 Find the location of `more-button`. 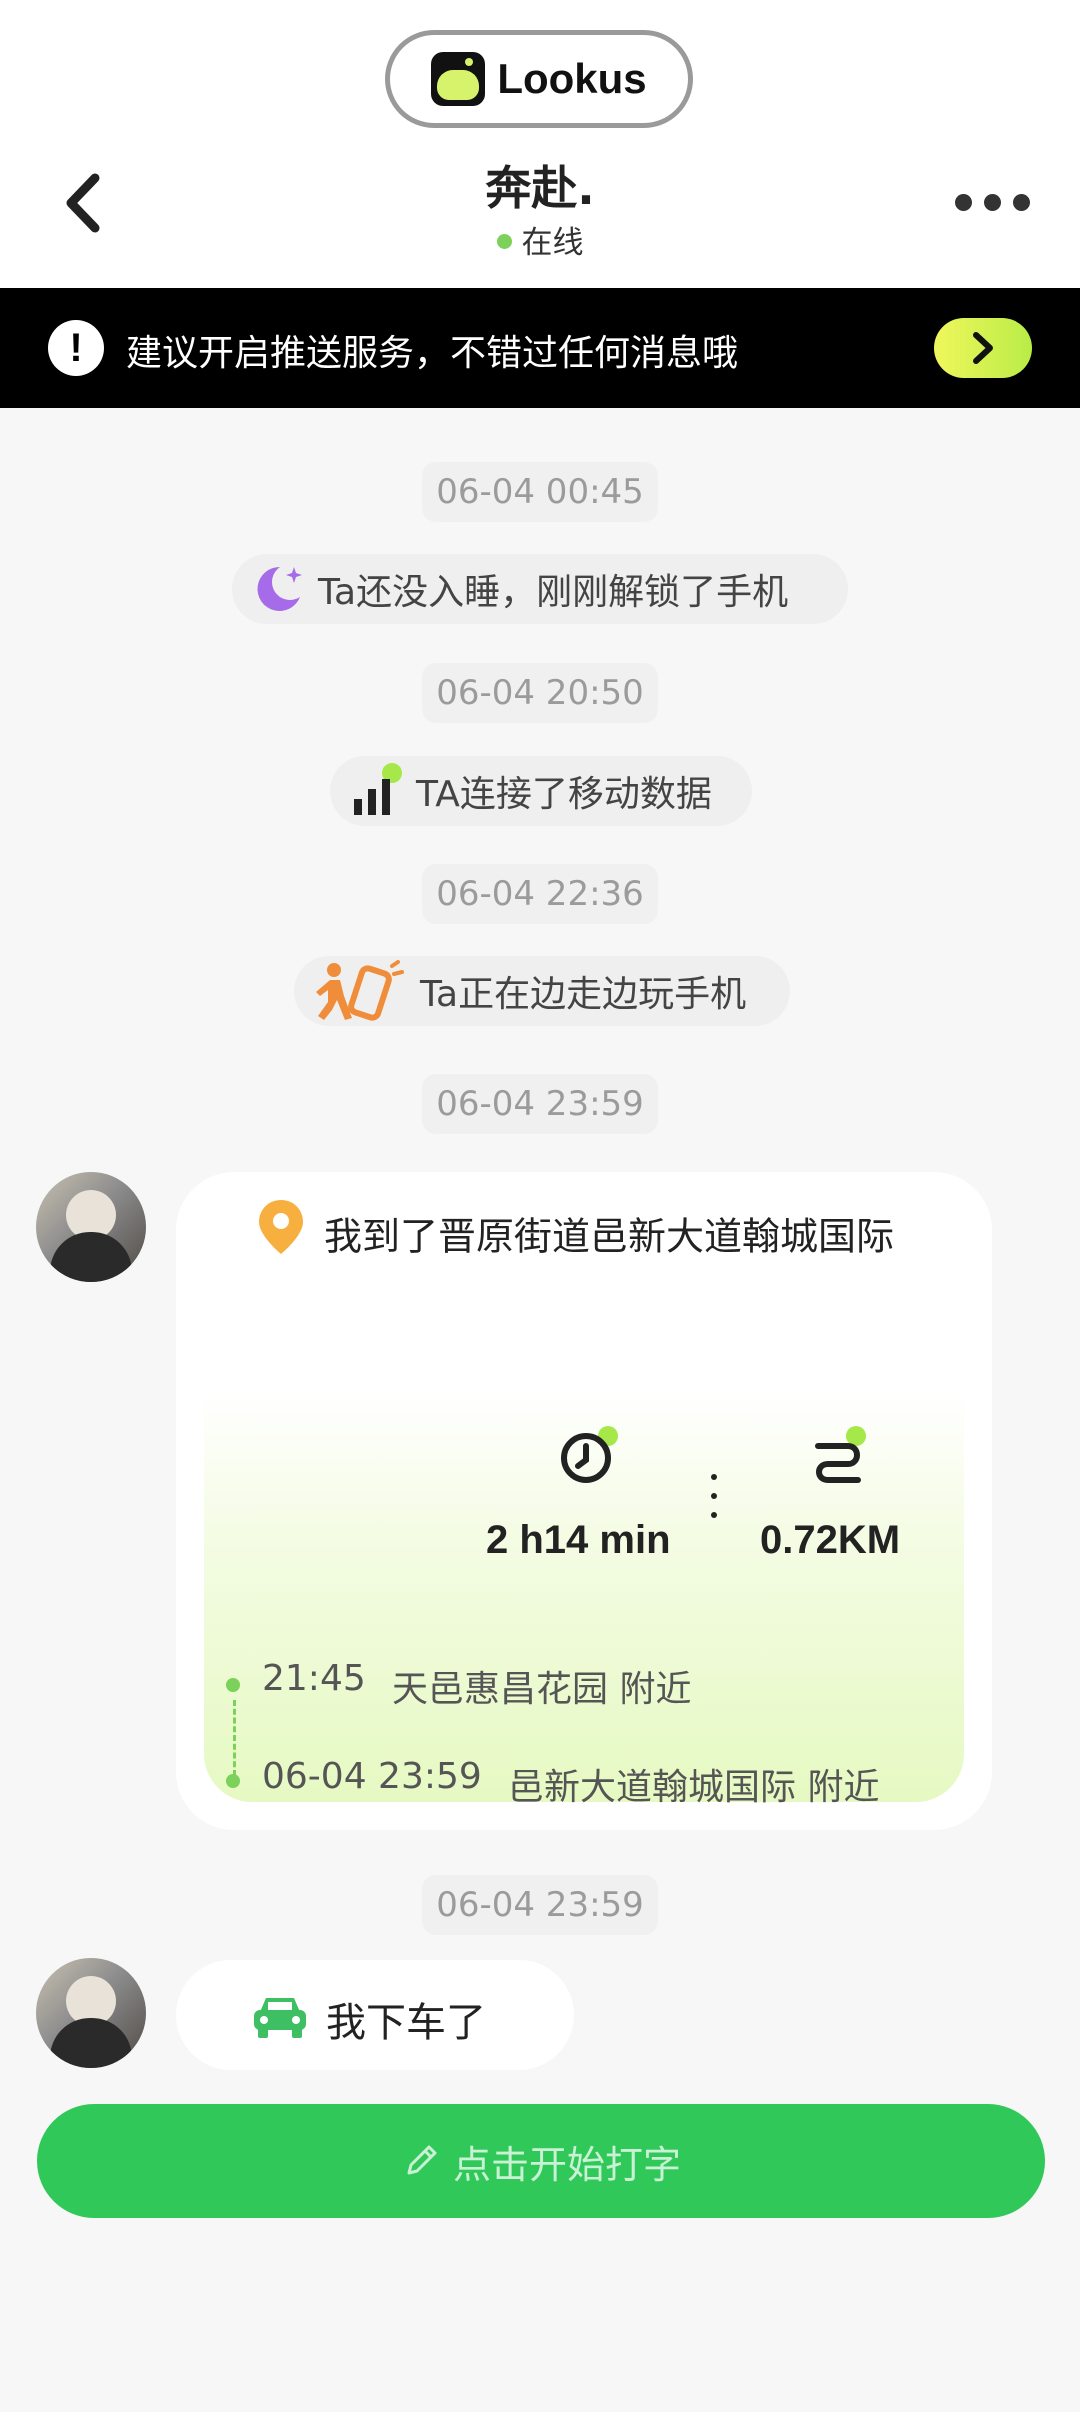

more-button is located at coordinates (995, 202).